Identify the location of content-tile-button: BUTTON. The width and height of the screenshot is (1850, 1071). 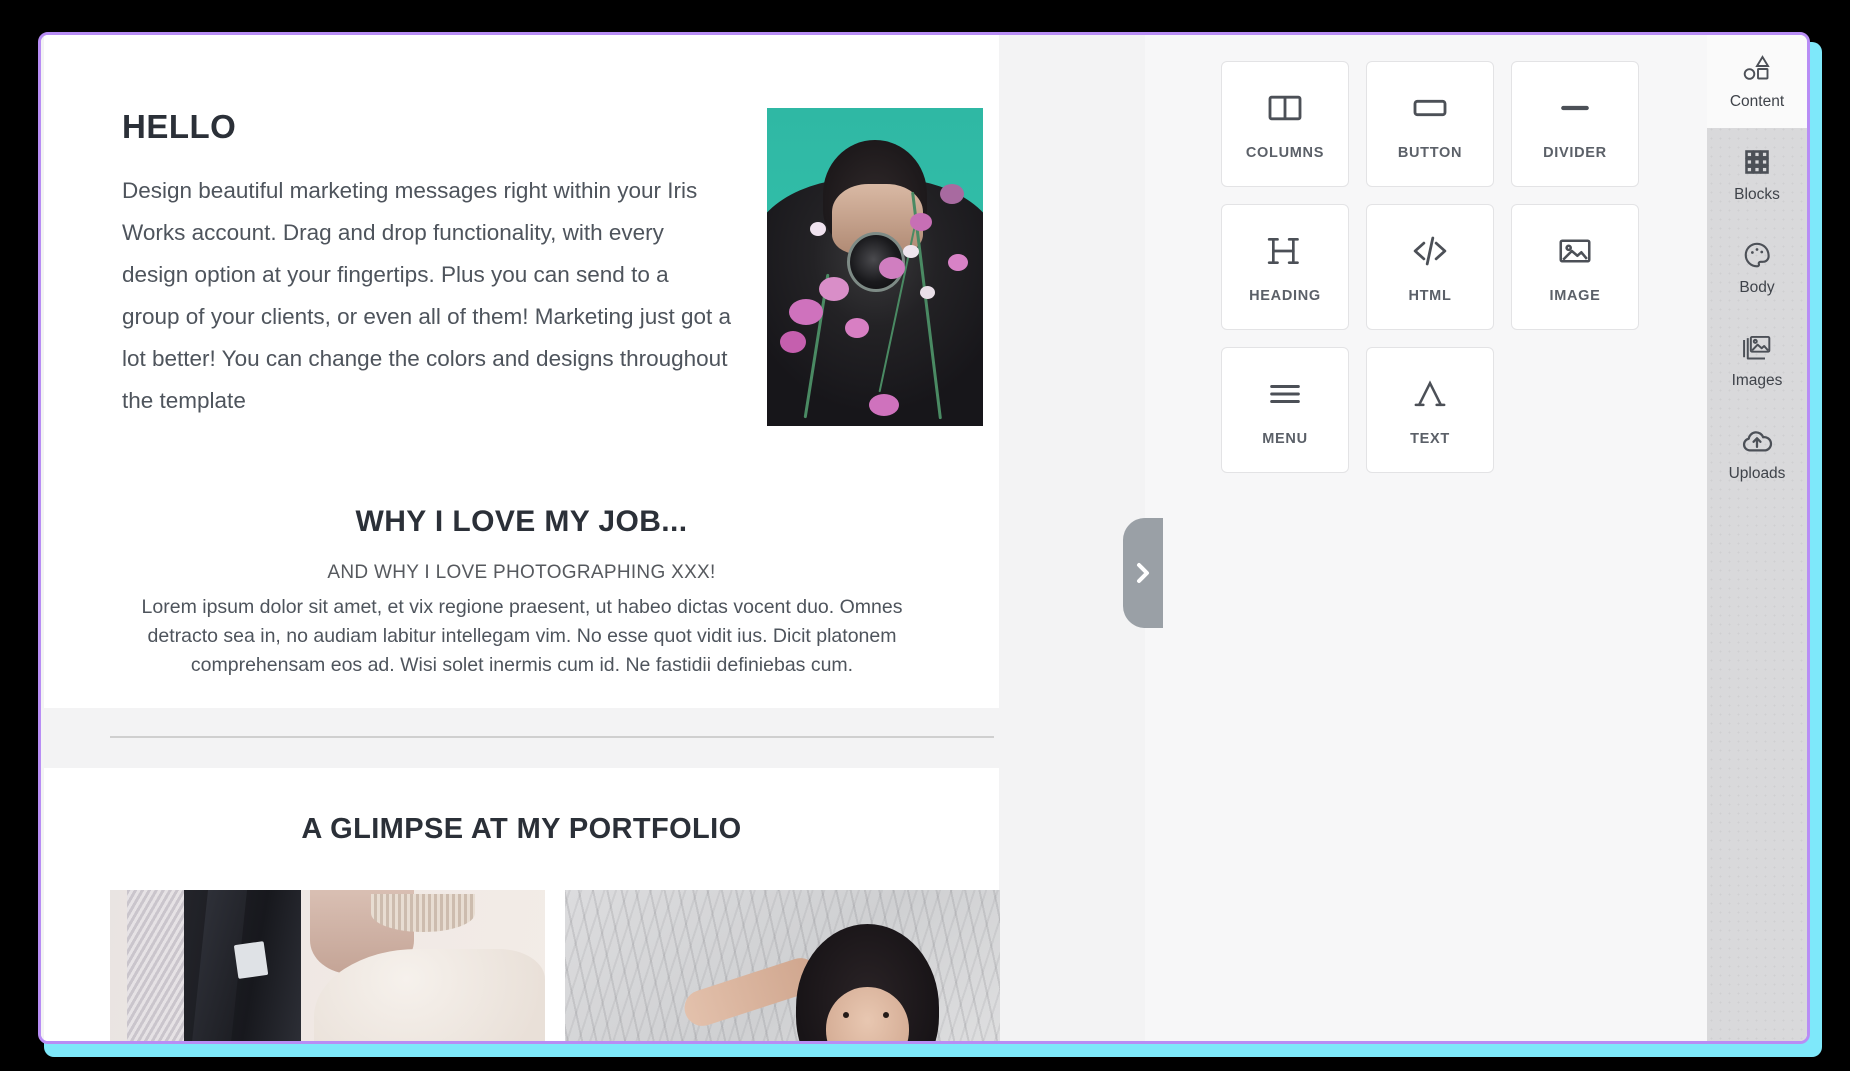
(1430, 124).